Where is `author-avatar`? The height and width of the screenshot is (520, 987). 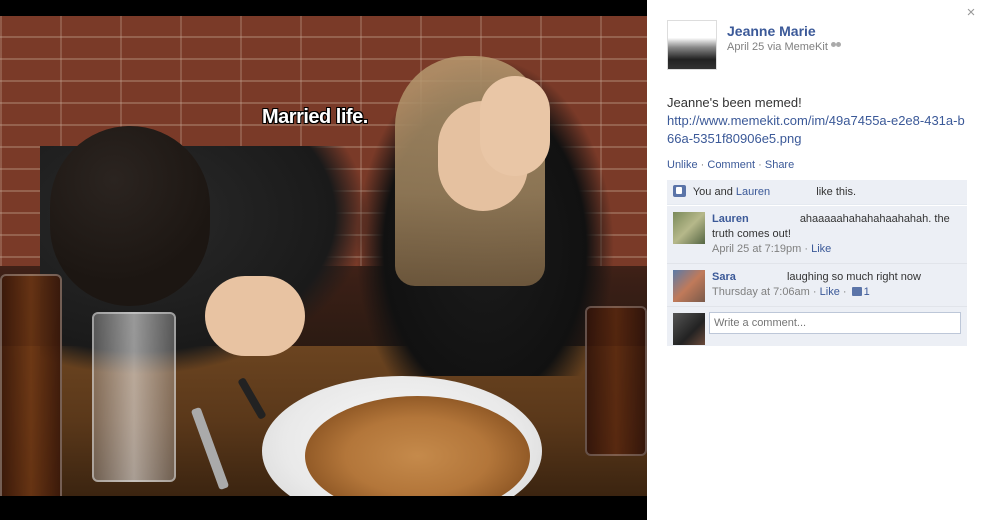 author-avatar is located at coordinates (692, 45).